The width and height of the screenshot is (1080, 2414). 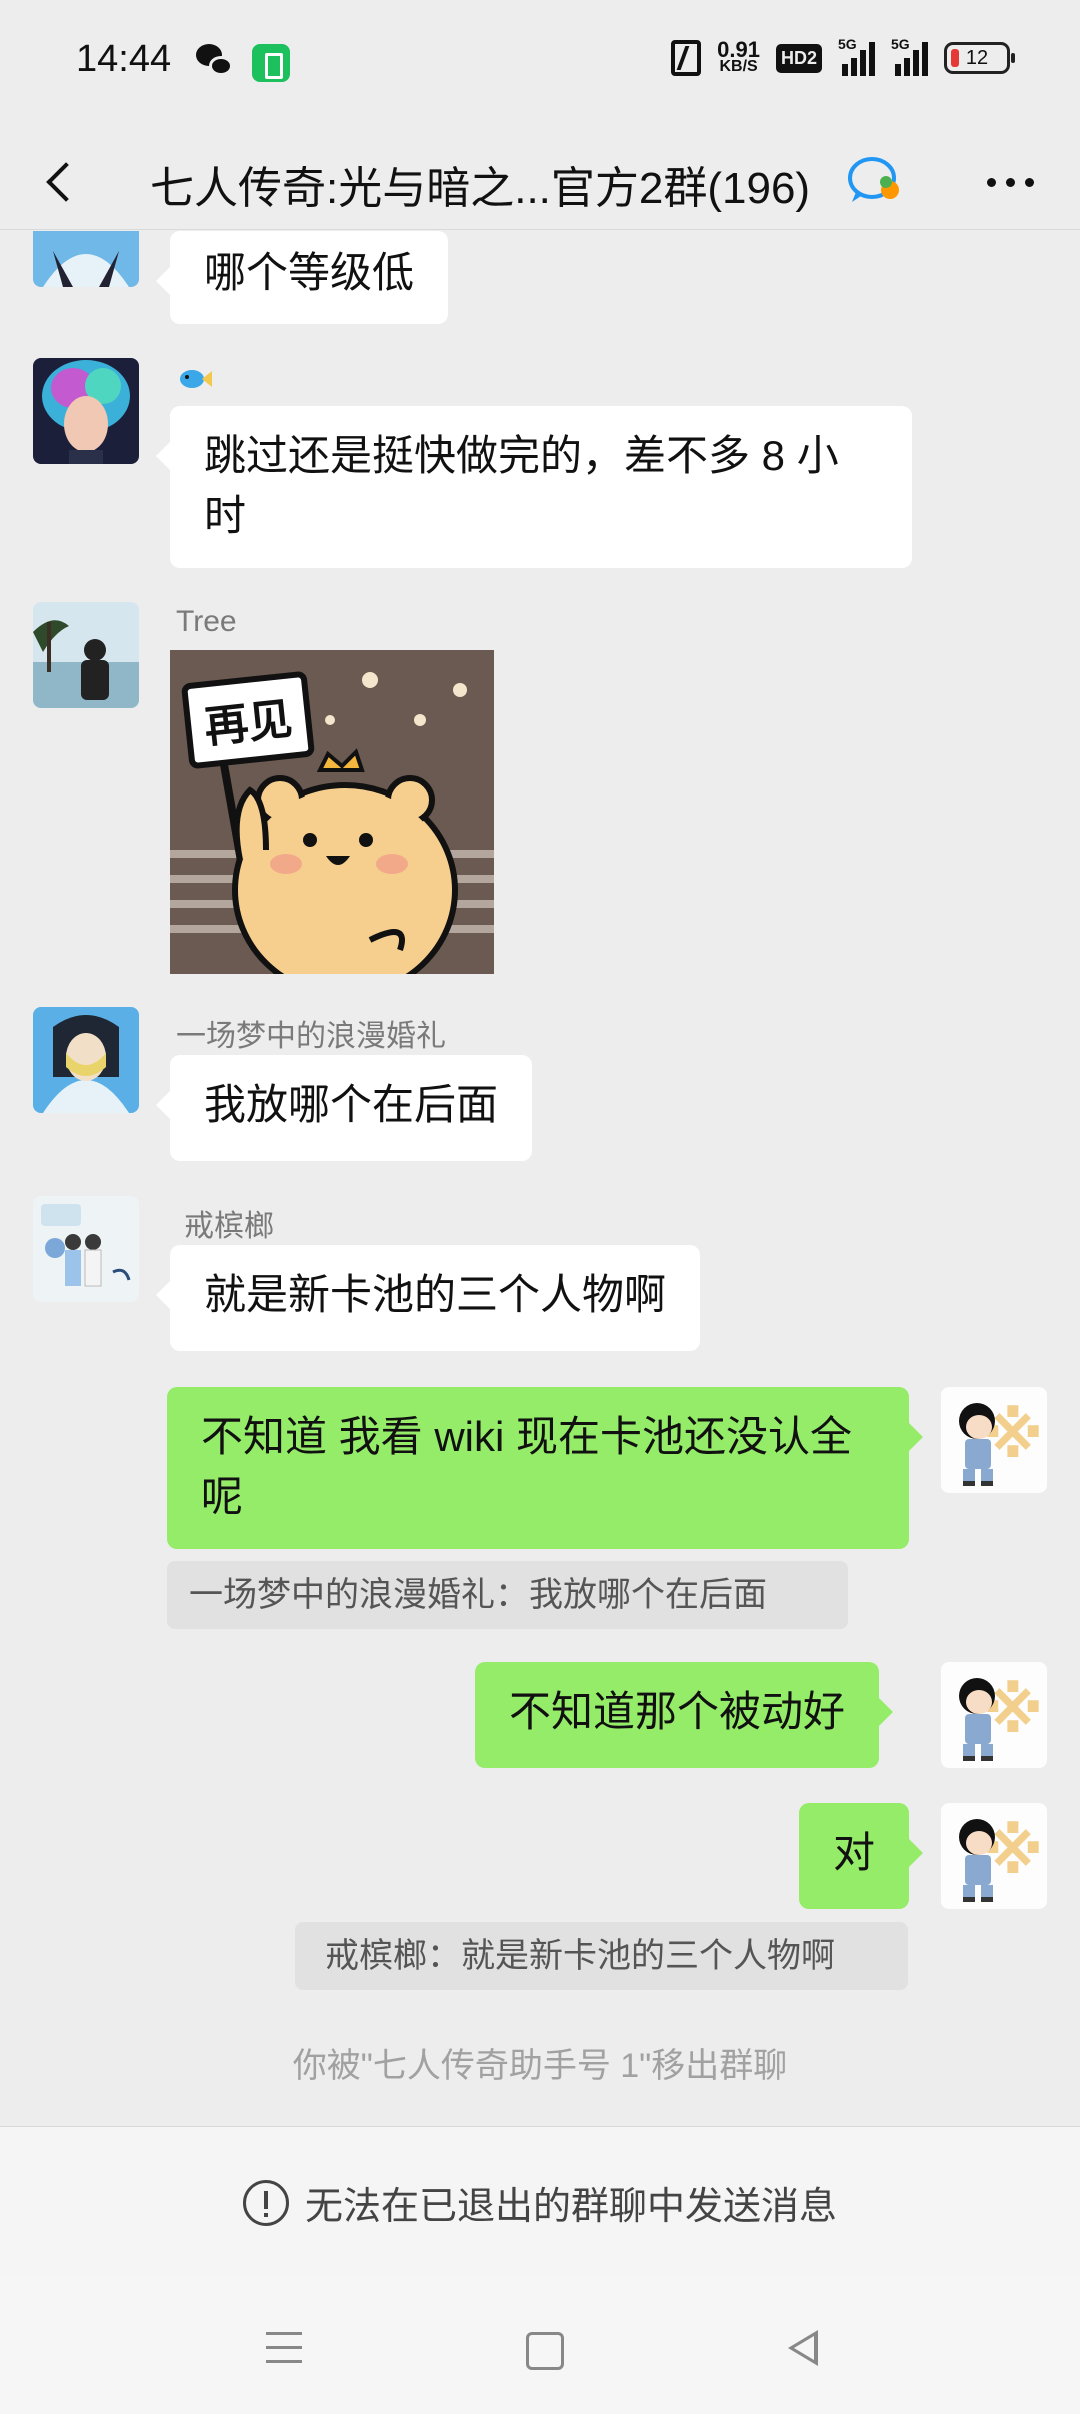 I want to click on back-button, so click(x=60, y=180).